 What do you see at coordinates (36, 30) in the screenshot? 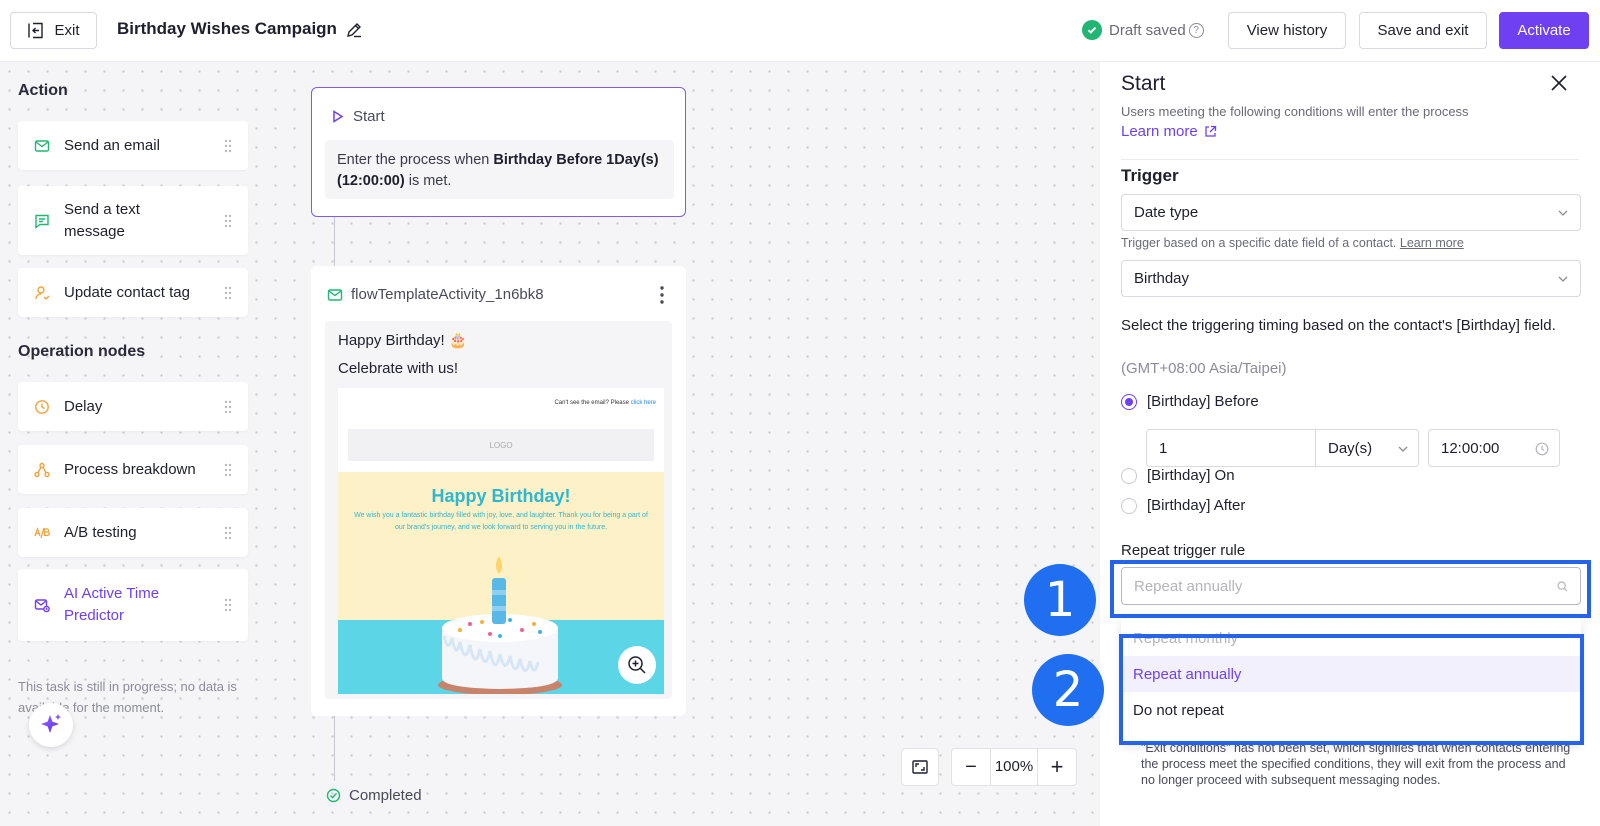
I see `exit-icon` at bounding box center [36, 30].